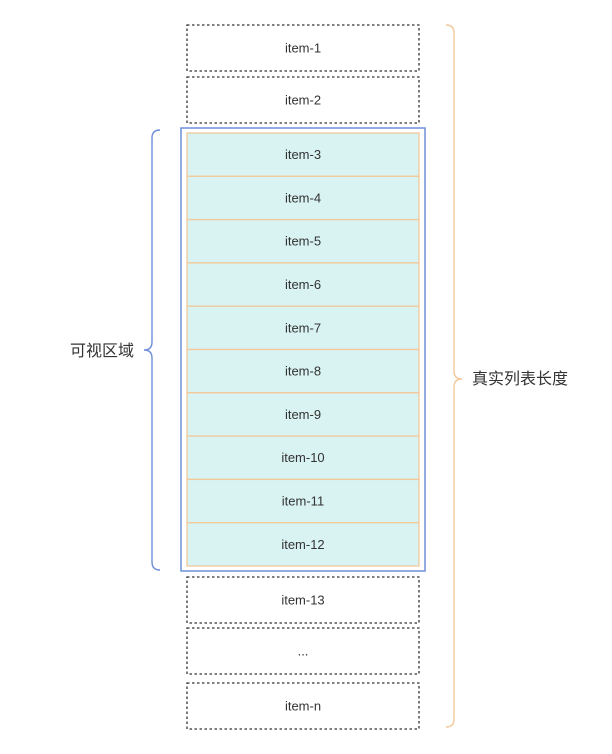  I want to click on visible-item-6-label: item-9, so click(303, 414).